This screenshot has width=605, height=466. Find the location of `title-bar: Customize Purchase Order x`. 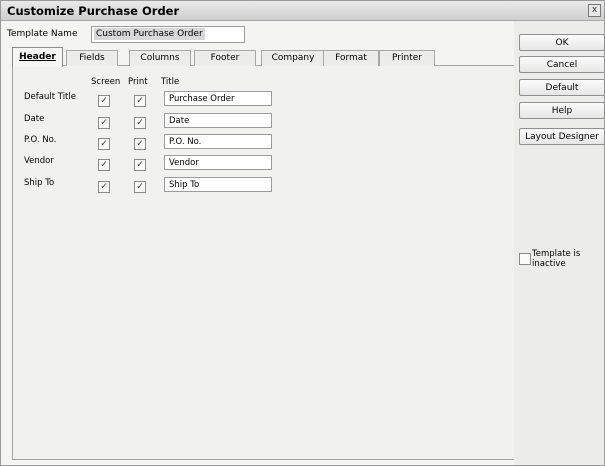

title-bar: Customize Purchase Order x is located at coordinates (302, 11).